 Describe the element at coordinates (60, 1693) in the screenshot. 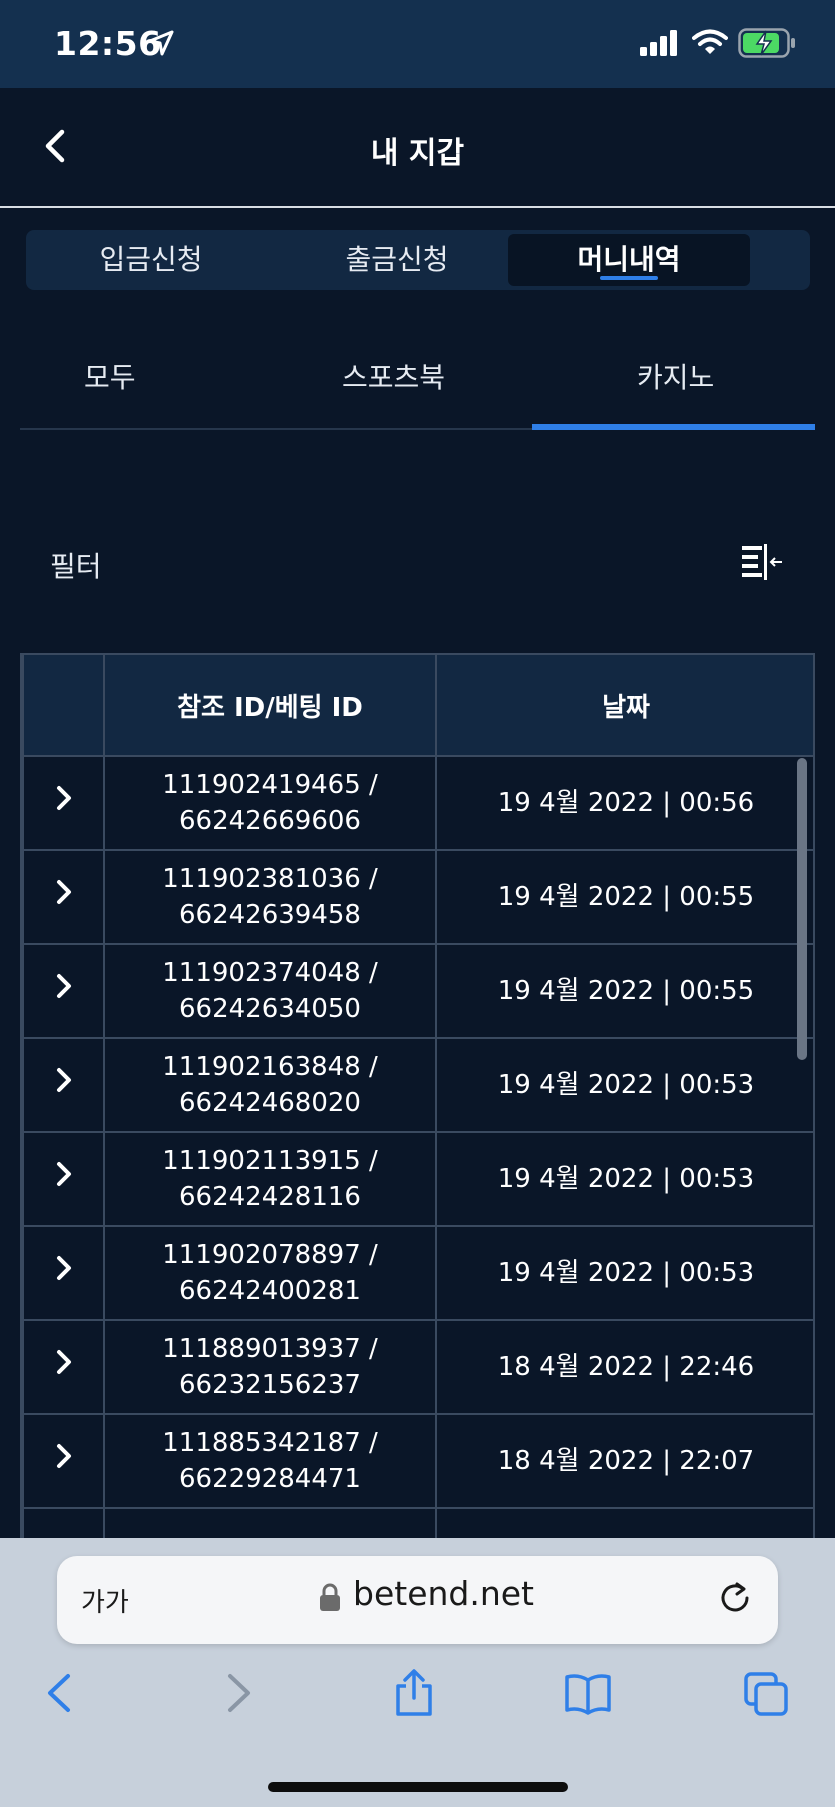

I see `browser-back-icon` at that location.